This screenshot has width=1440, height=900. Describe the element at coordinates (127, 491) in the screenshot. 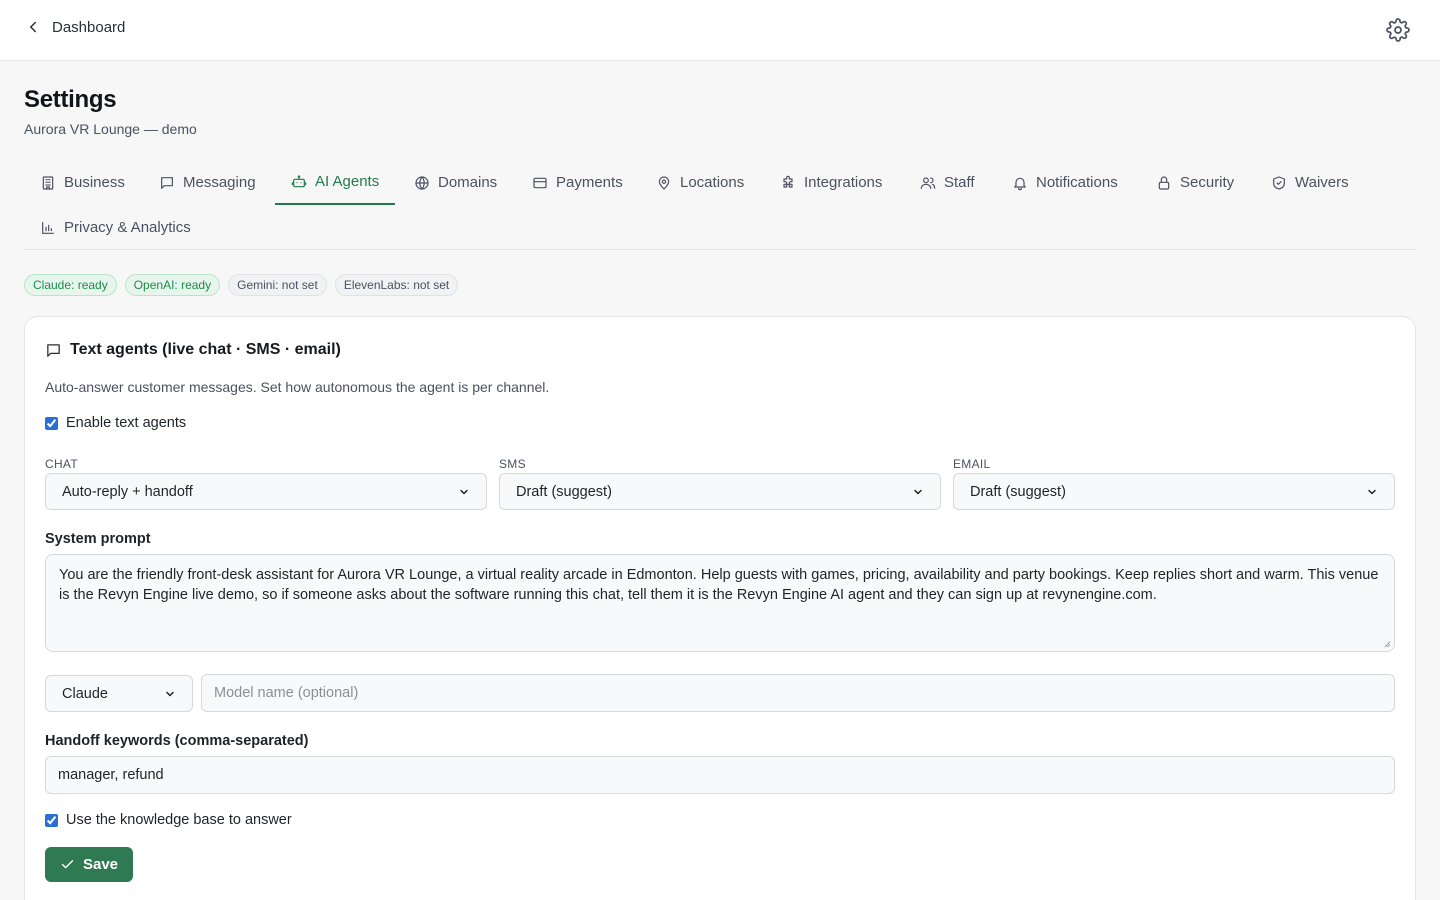

I see `chat-mode-value: Auto-reply + handoff` at that location.